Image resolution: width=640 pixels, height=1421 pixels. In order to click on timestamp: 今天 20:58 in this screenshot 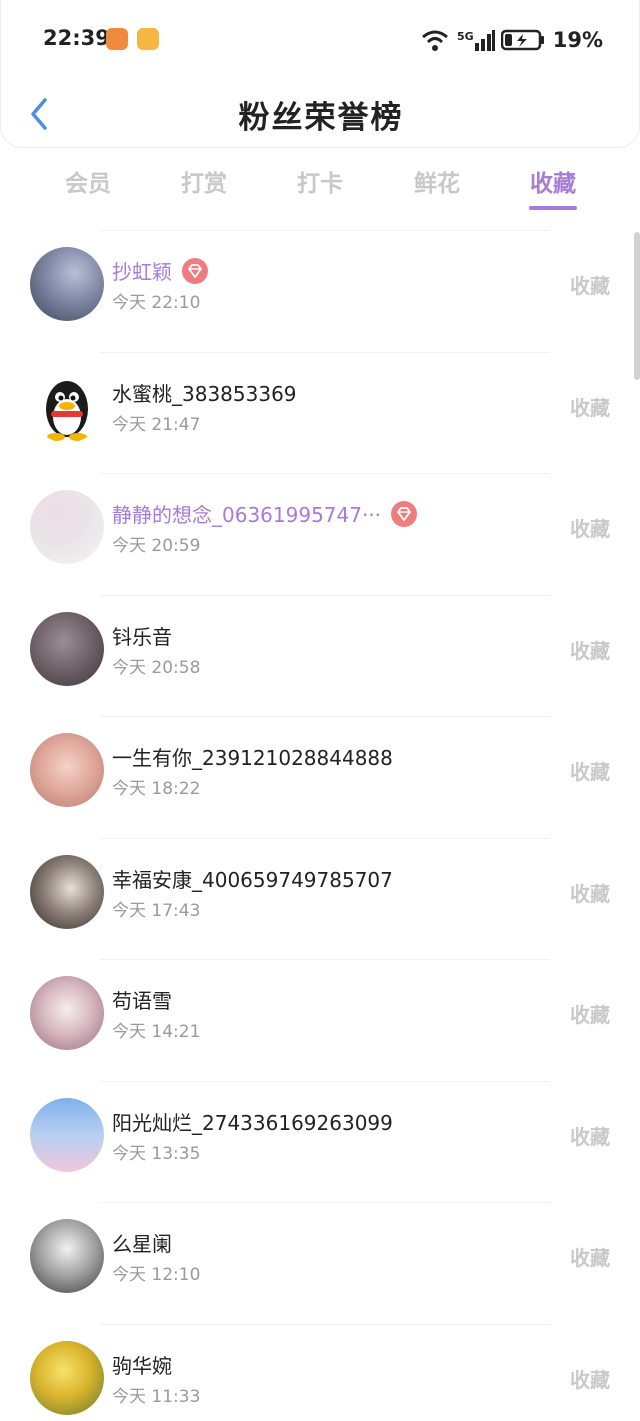, I will do `click(156, 667)`.